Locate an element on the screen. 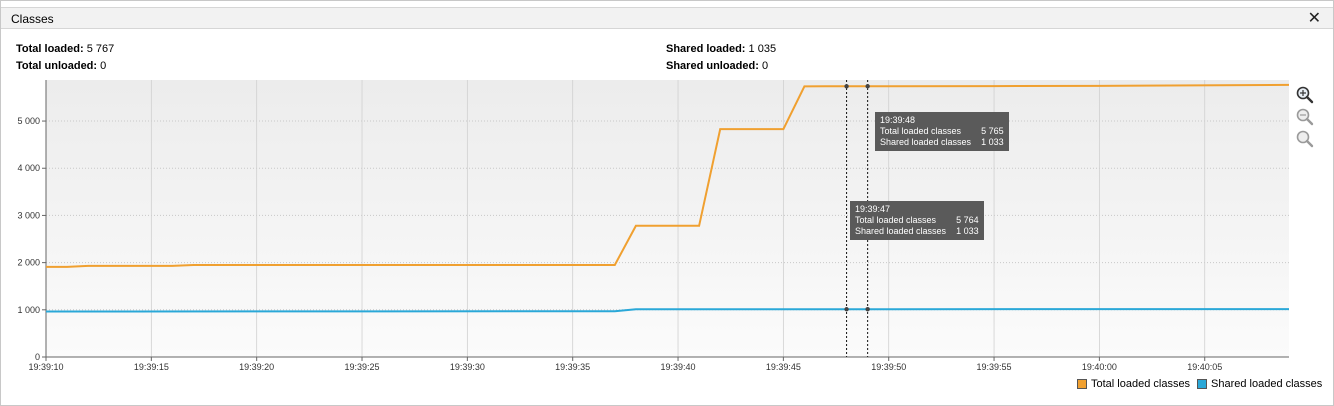 This screenshot has height=406, width=1334. tooltip-total-row: Total loaded classes 5 765 is located at coordinates (942, 131).